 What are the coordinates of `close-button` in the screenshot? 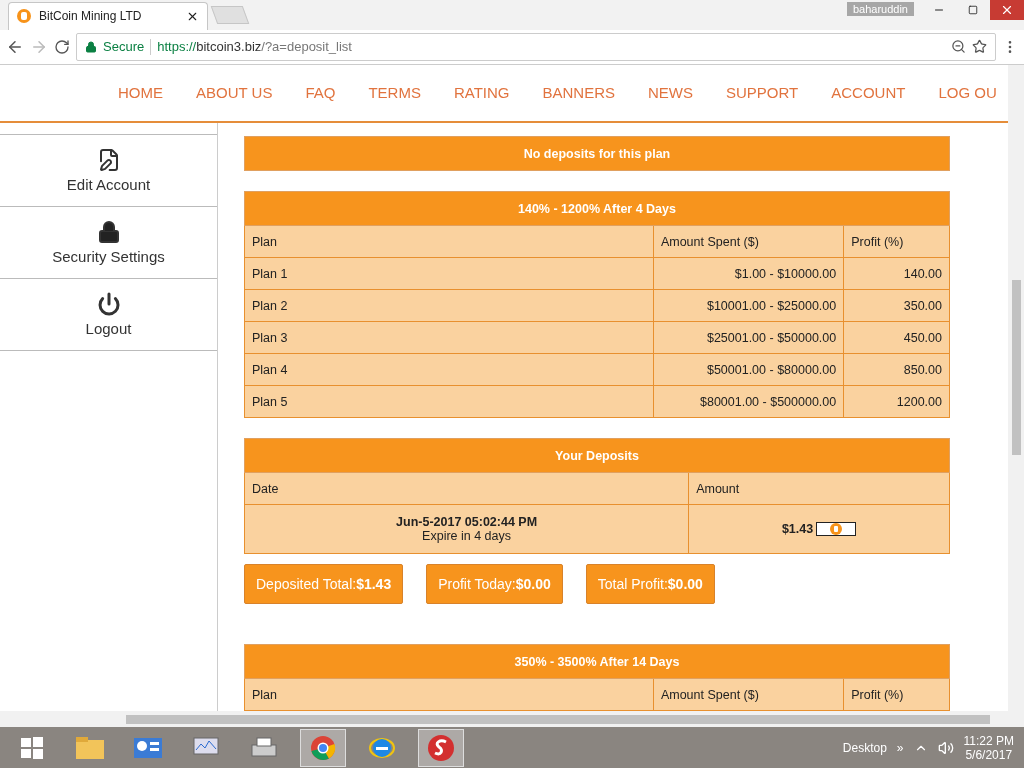 It's located at (1007, 10).